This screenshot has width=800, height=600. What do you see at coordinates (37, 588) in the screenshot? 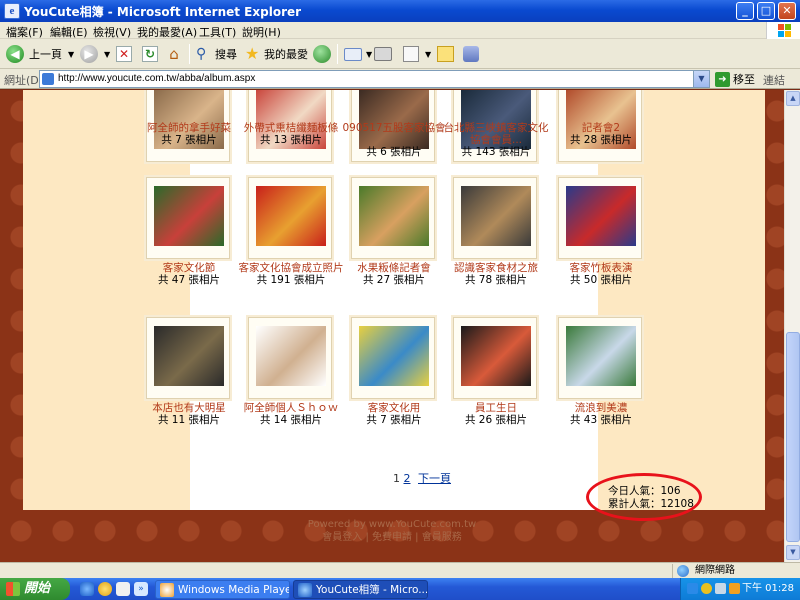
I see `start-label: 開始` at bounding box center [37, 588].